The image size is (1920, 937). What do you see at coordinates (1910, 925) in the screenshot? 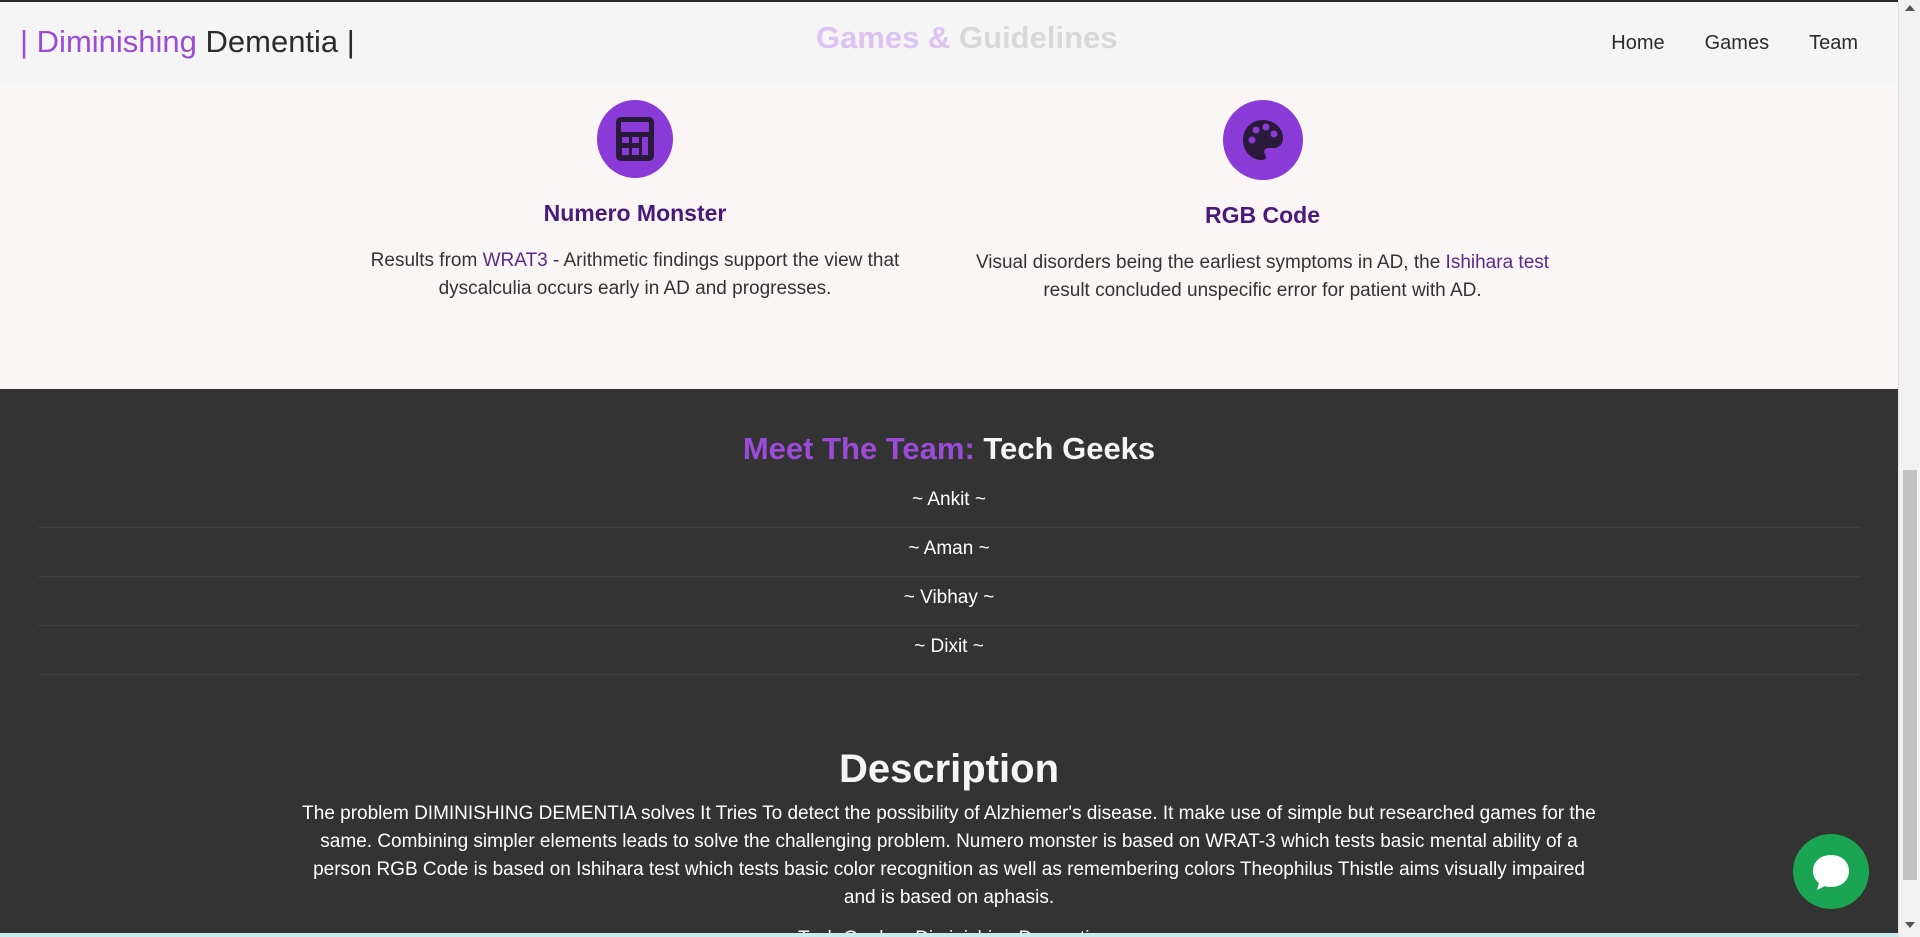
I see `scroll-down-arrow-icon` at bounding box center [1910, 925].